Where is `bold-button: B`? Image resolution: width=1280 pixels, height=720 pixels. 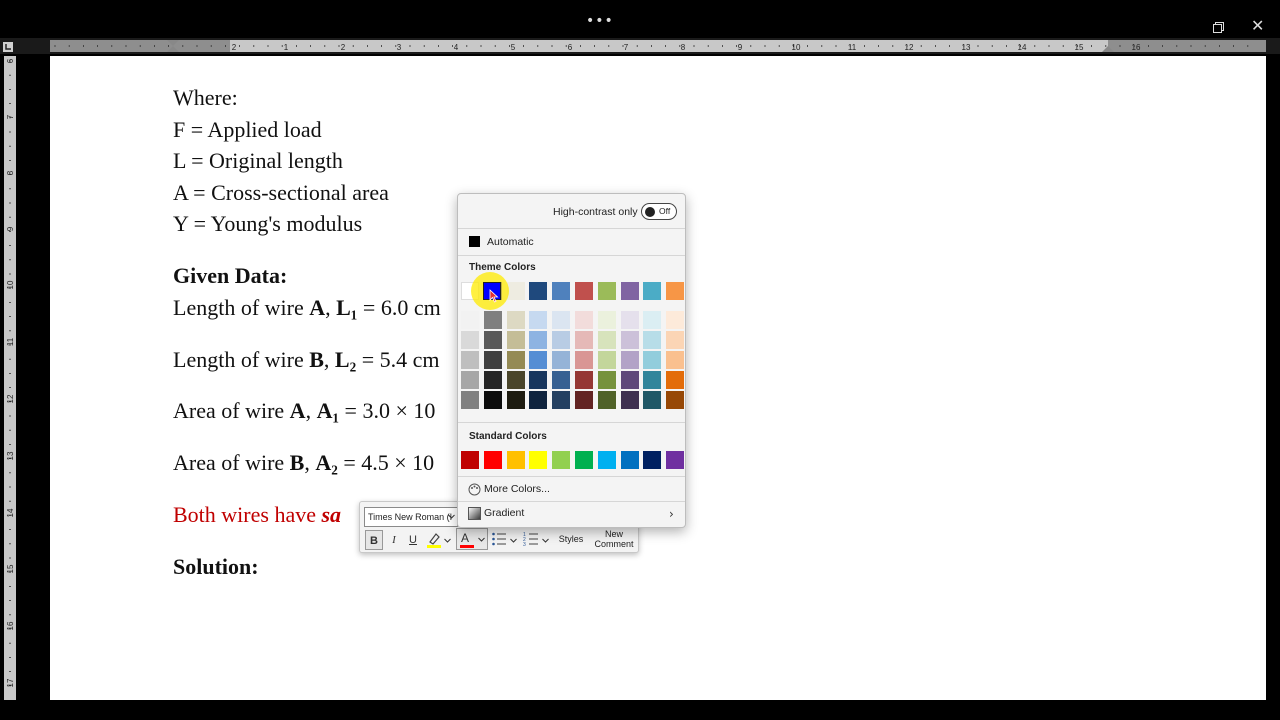 bold-button: B is located at coordinates (374, 540).